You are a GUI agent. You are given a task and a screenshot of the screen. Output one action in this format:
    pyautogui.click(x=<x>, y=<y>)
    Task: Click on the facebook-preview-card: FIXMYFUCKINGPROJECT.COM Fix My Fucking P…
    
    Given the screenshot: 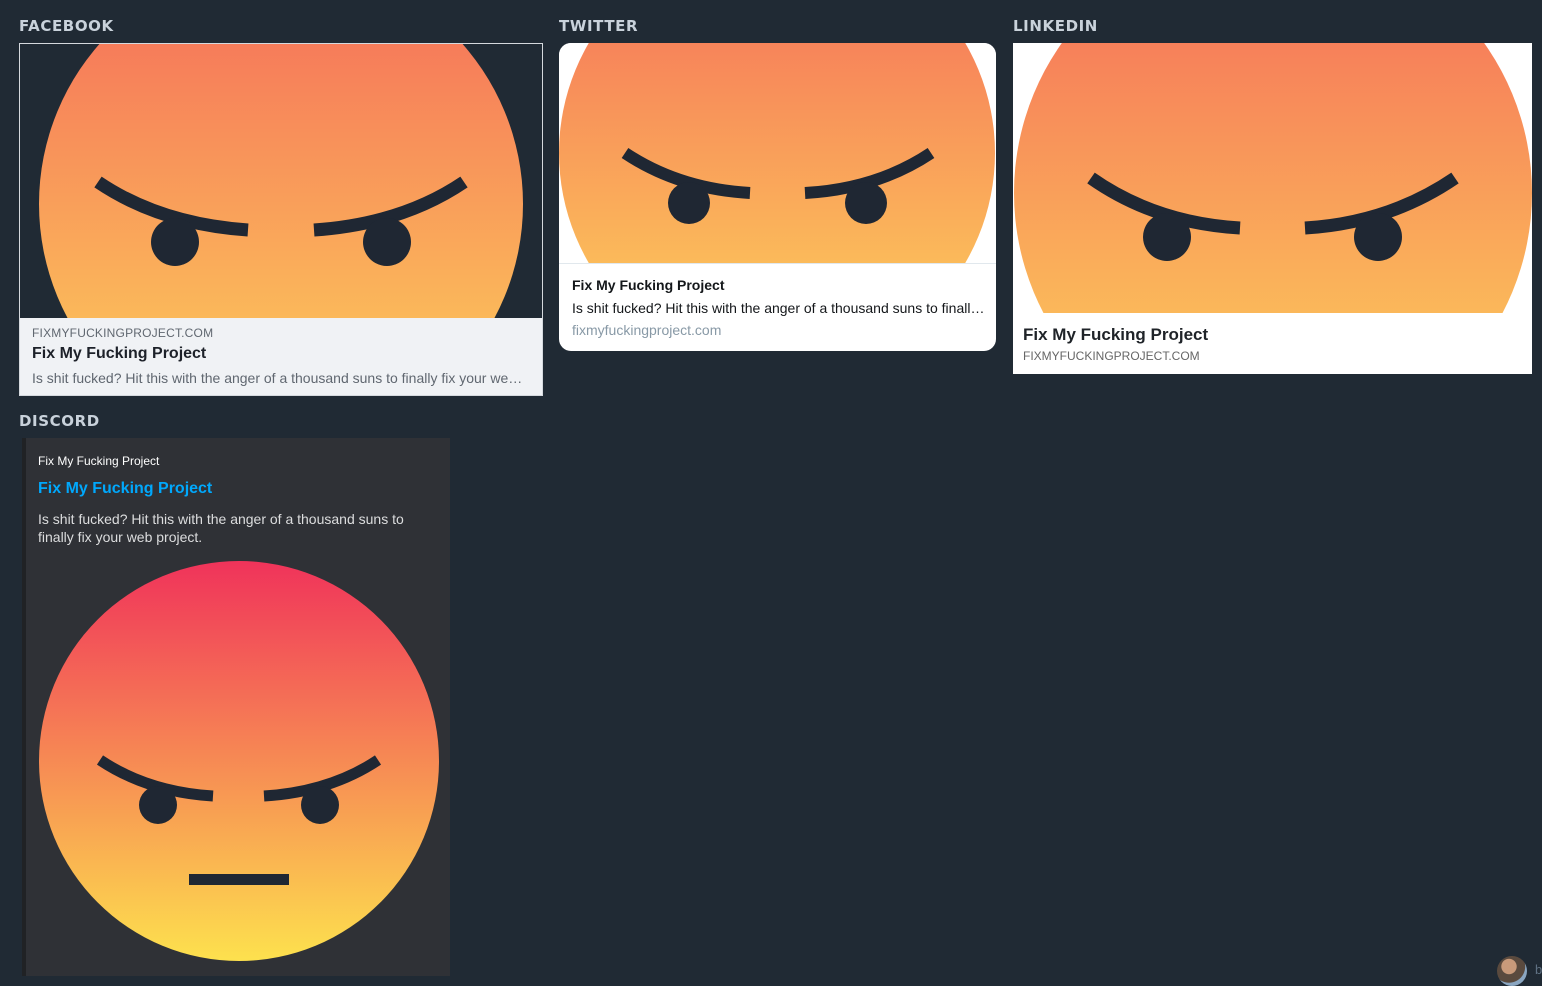 What is the action you would take?
    pyautogui.click(x=281, y=219)
    